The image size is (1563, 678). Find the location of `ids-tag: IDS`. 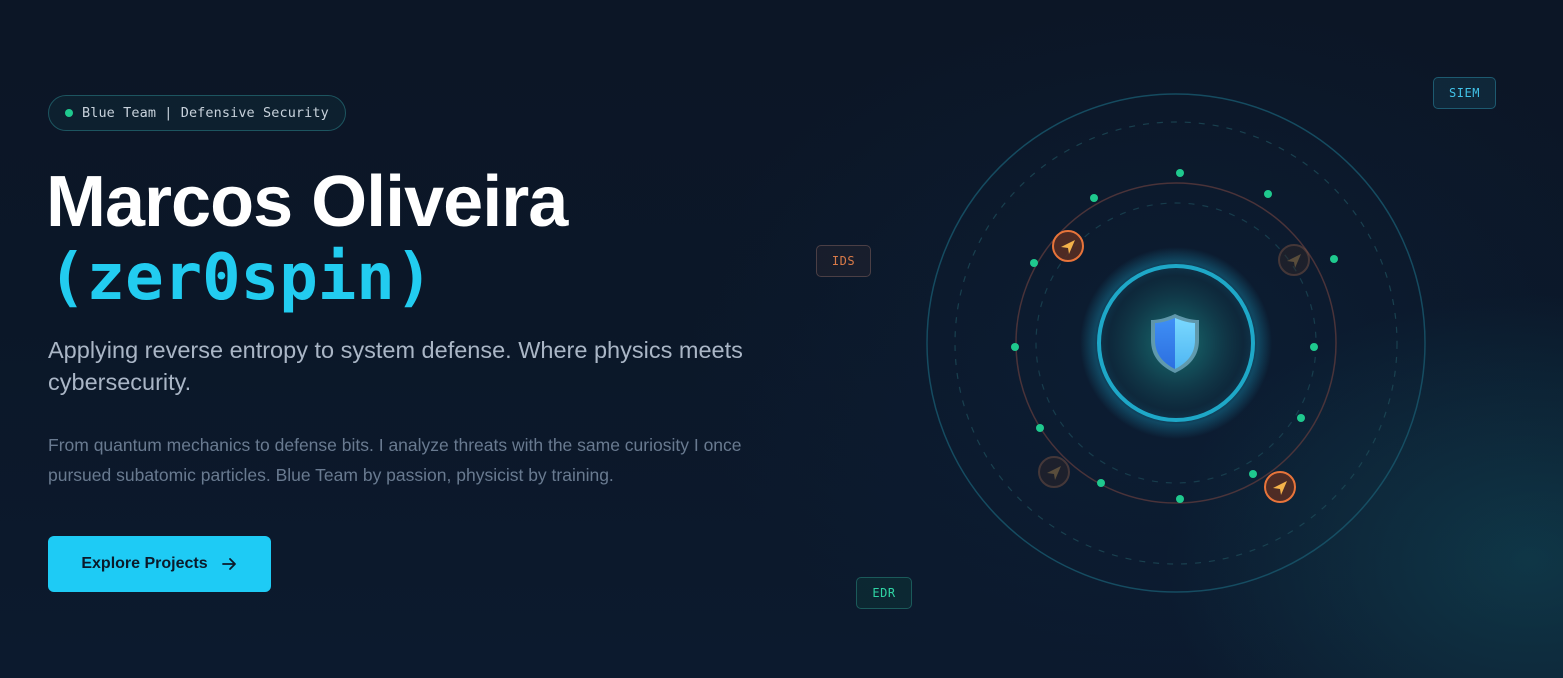

ids-tag: IDS is located at coordinates (843, 261).